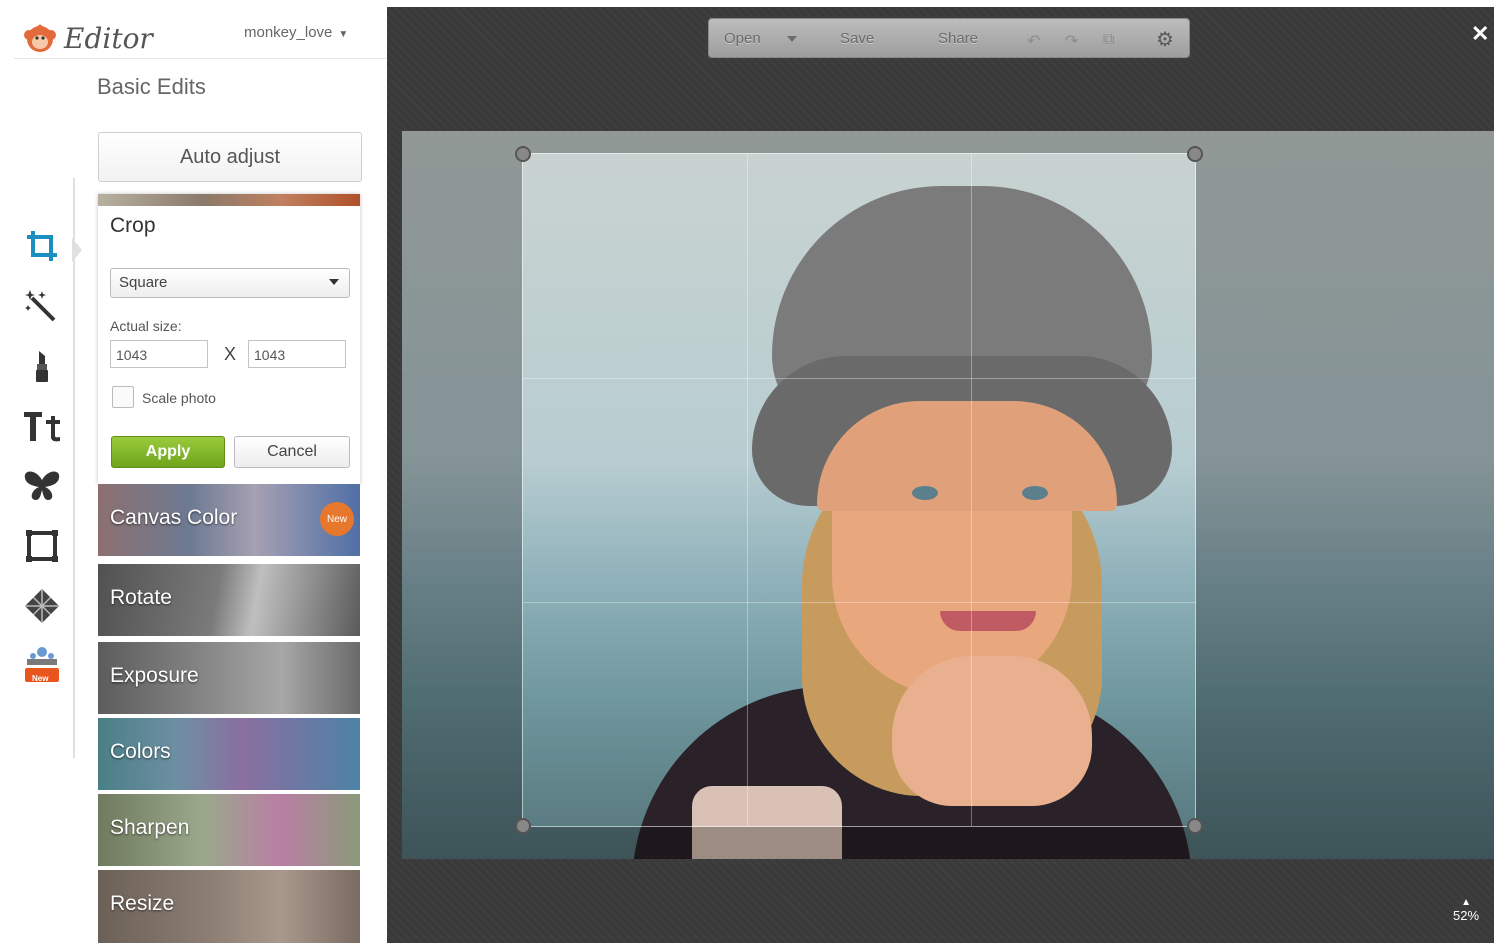  Describe the element at coordinates (230, 283) in the screenshot. I see `crop-preset-select: Square` at that location.